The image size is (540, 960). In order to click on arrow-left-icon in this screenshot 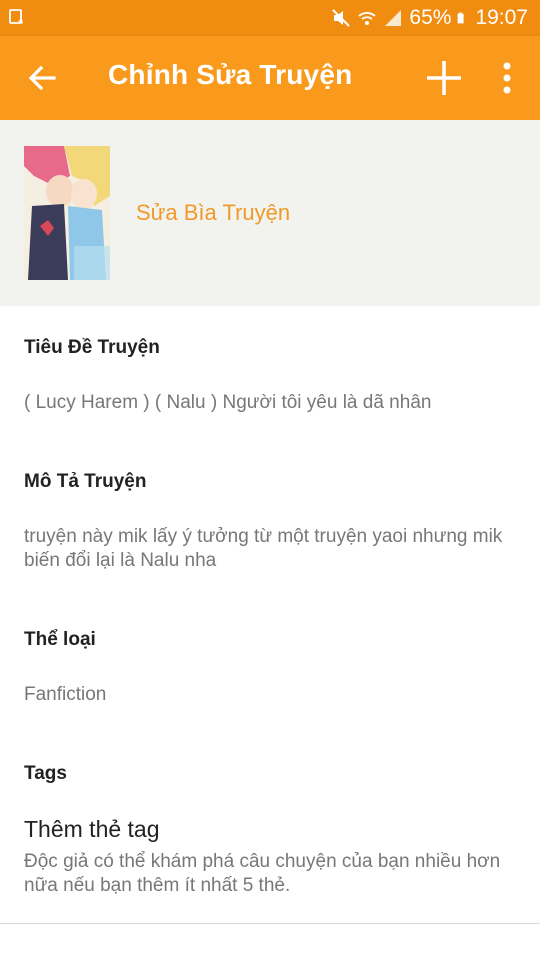, I will do `click(42, 78)`.